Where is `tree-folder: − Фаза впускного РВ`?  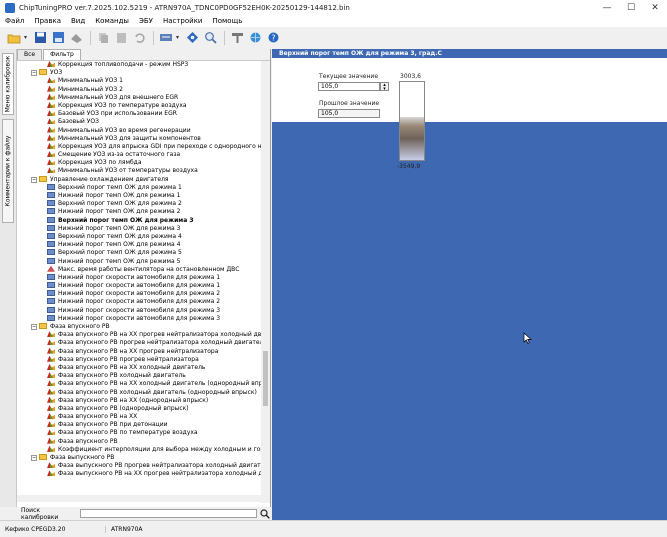 tree-folder: − Фаза впускного РВ is located at coordinates (139, 327).